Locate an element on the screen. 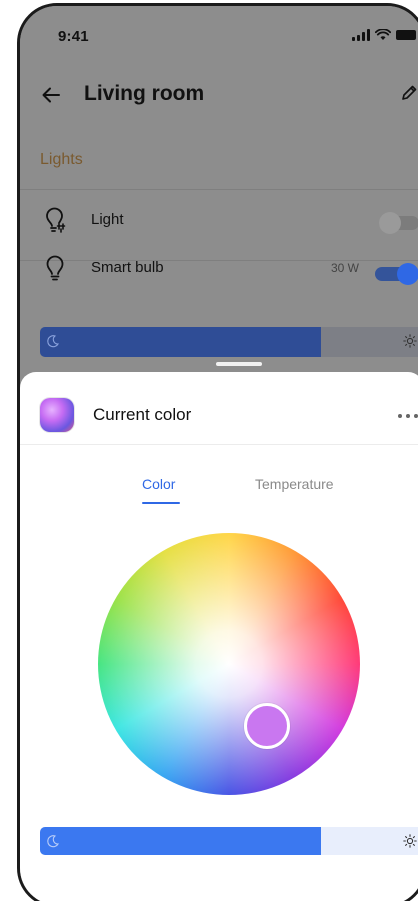 This screenshot has height=901, width=418. status-bar: 9:41 is located at coordinates (219, 31).